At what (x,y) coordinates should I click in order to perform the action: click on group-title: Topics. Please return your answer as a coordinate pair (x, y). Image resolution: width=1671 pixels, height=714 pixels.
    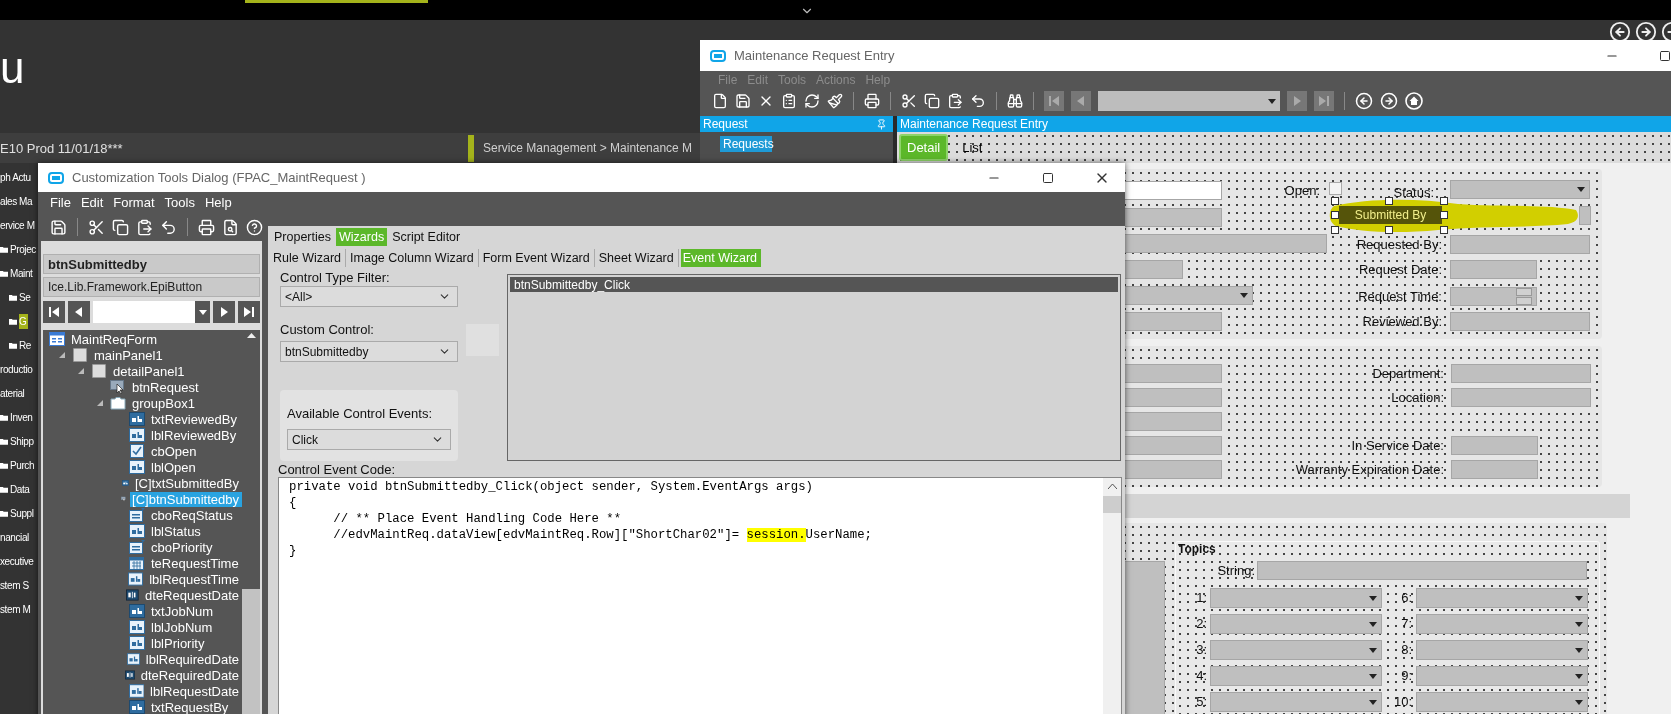
    Looking at the image, I should click on (1197, 549).